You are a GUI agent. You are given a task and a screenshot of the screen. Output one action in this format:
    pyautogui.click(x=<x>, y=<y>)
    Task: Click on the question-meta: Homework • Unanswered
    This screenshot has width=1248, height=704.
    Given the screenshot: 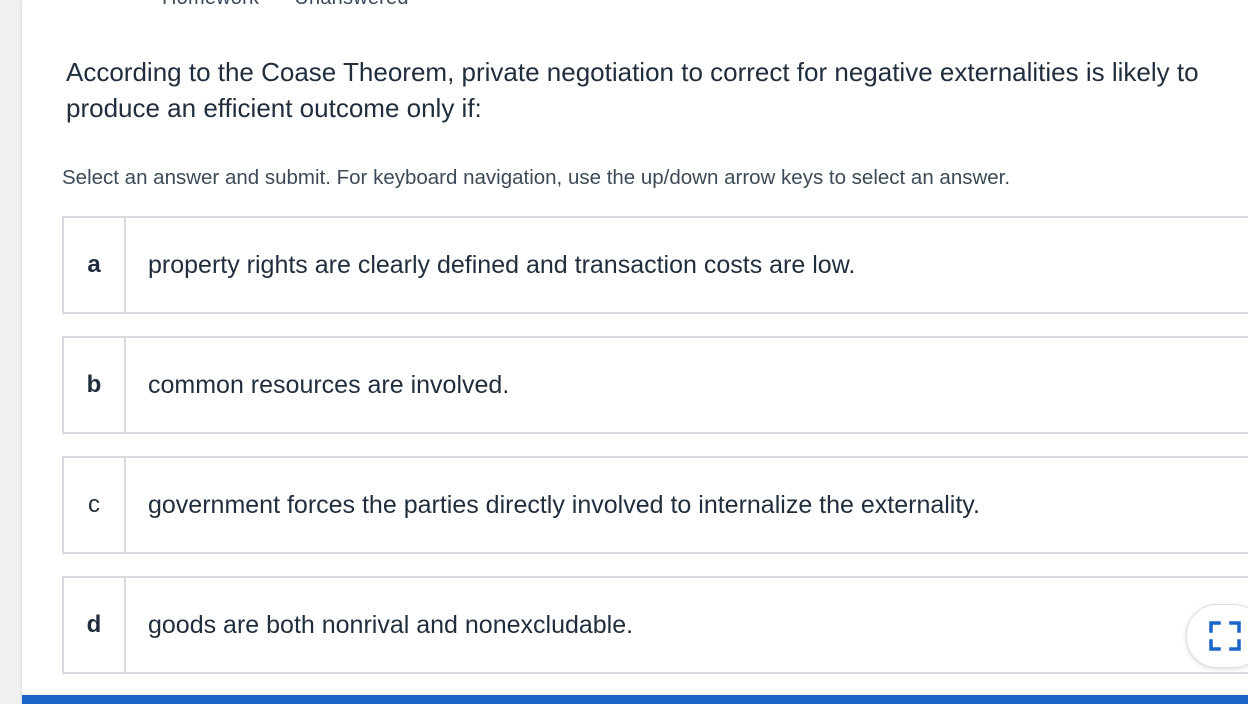 What is the action you would take?
    pyautogui.click(x=285, y=5)
    